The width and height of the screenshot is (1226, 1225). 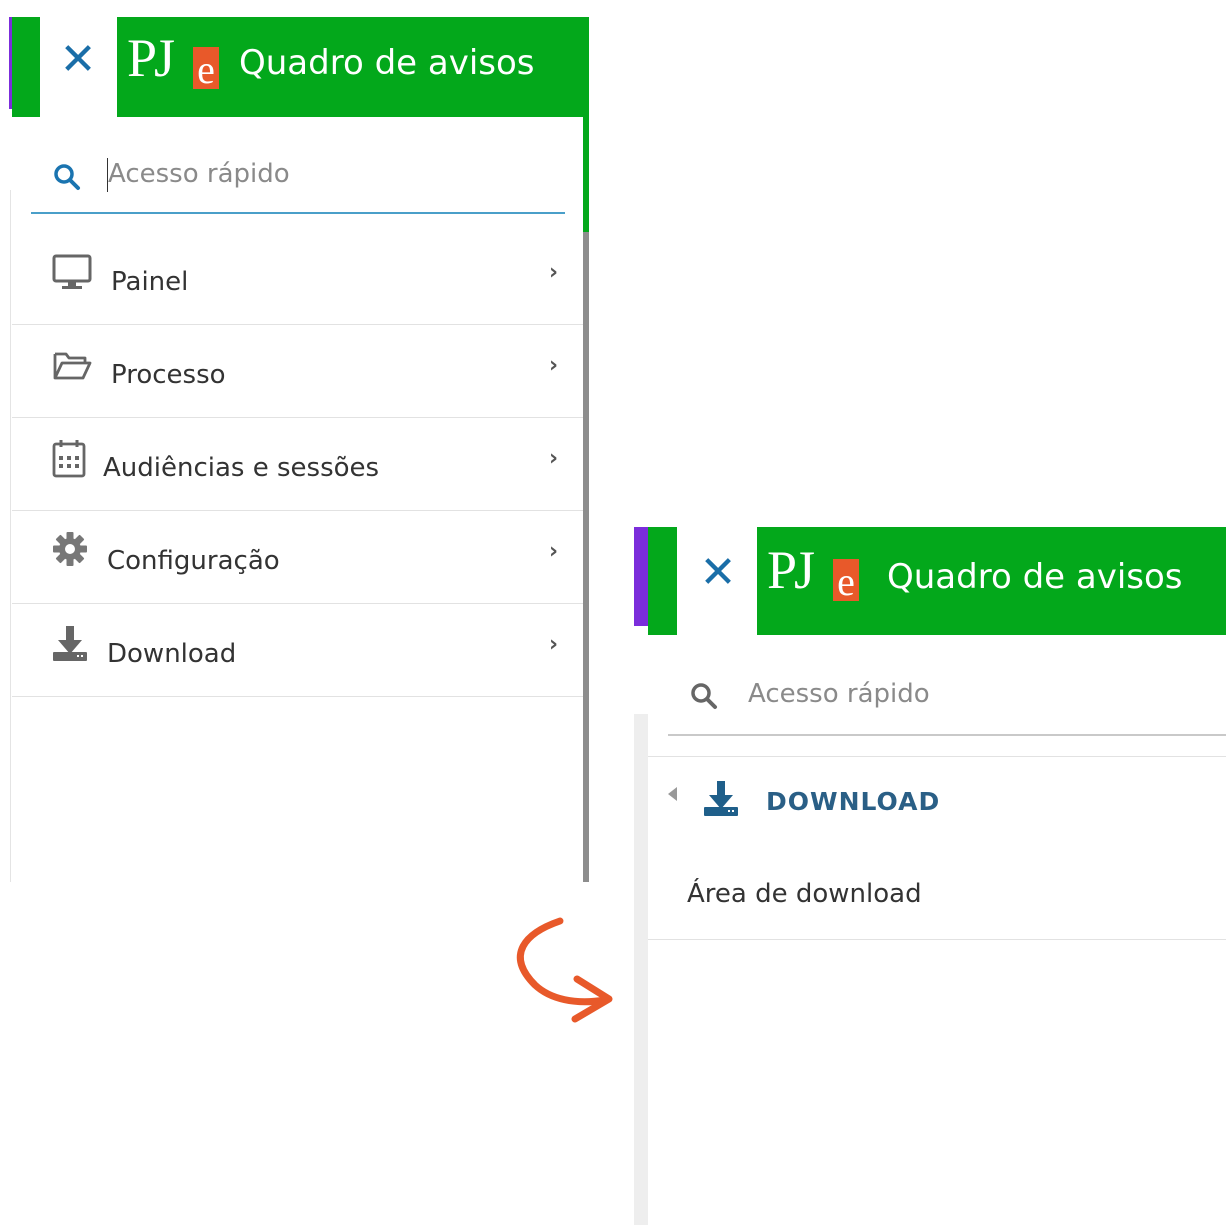 What do you see at coordinates (241, 468) in the screenshot?
I see `menu-item-label: Audiências e sessões` at bounding box center [241, 468].